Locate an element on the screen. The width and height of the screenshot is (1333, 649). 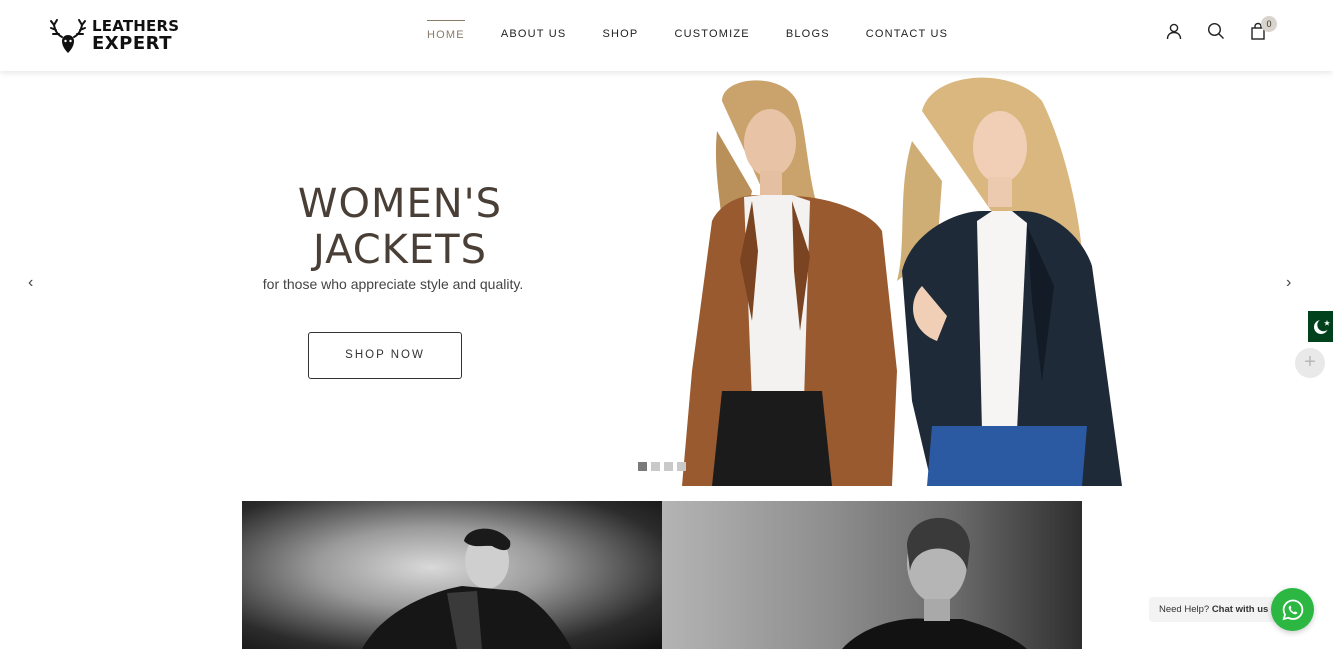
hero-title: WOMEN'S JACKETS is located at coordinates (400, 227).